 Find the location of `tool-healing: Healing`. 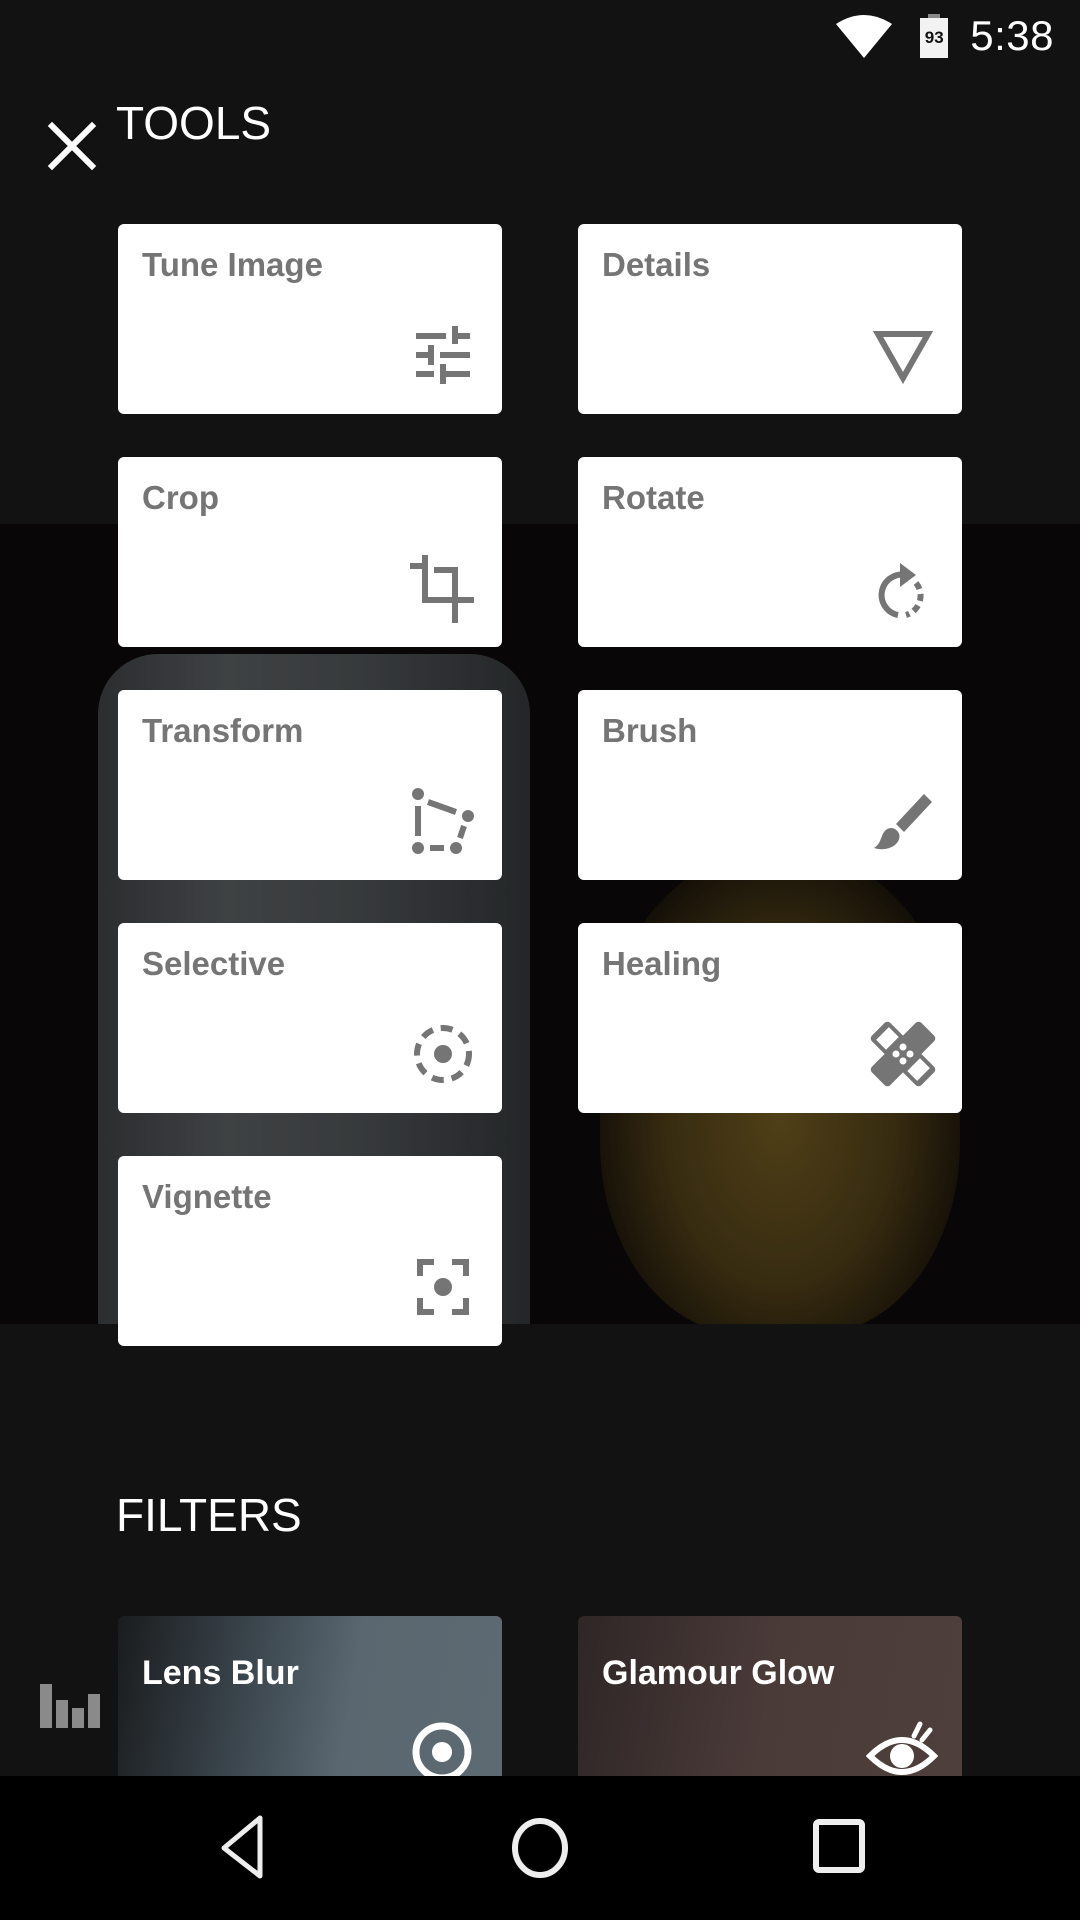

tool-healing: Healing is located at coordinates (770, 1018).